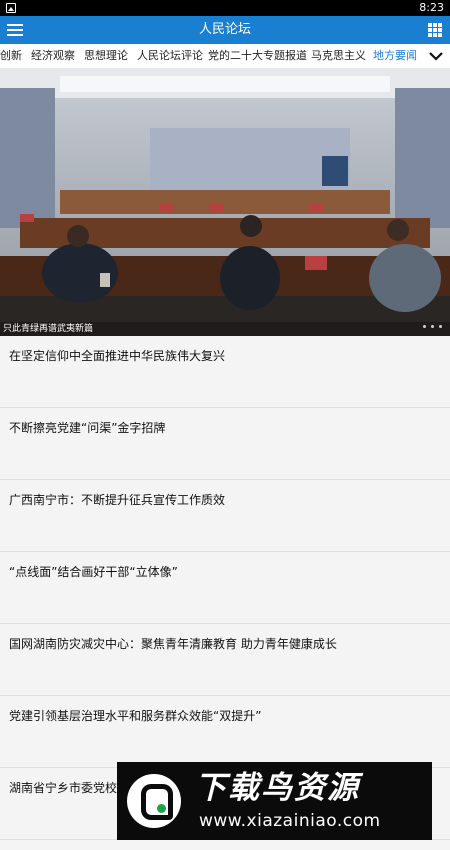 This screenshot has width=450, height=850. What do you see at coordinates (290, 821) in the screenshot?
I see `watermark-url: www.xiazainiao.com` at bounding box center [290, 821].